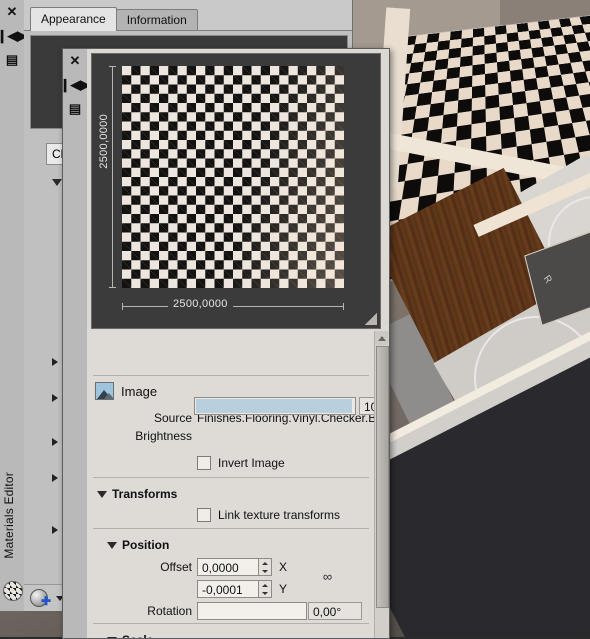 This screenshot has width=590, height=639. What do you see at coordinates (172, 418) in the screenshot?
I see `source-label: Source` at bounding box center [172, 418].